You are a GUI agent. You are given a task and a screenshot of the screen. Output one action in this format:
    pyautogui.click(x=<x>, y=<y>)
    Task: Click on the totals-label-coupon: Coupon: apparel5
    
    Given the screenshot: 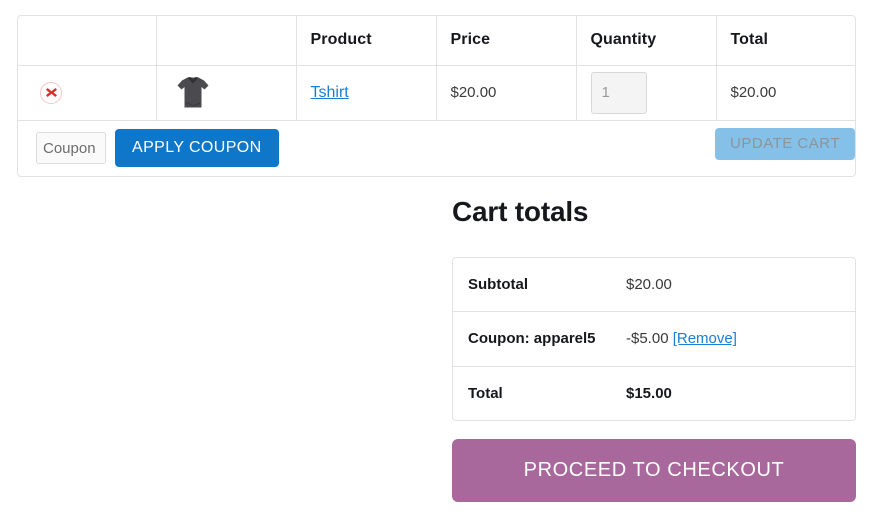 What is the action you would take?
    pyautogui.click(x=532, y=339)
    